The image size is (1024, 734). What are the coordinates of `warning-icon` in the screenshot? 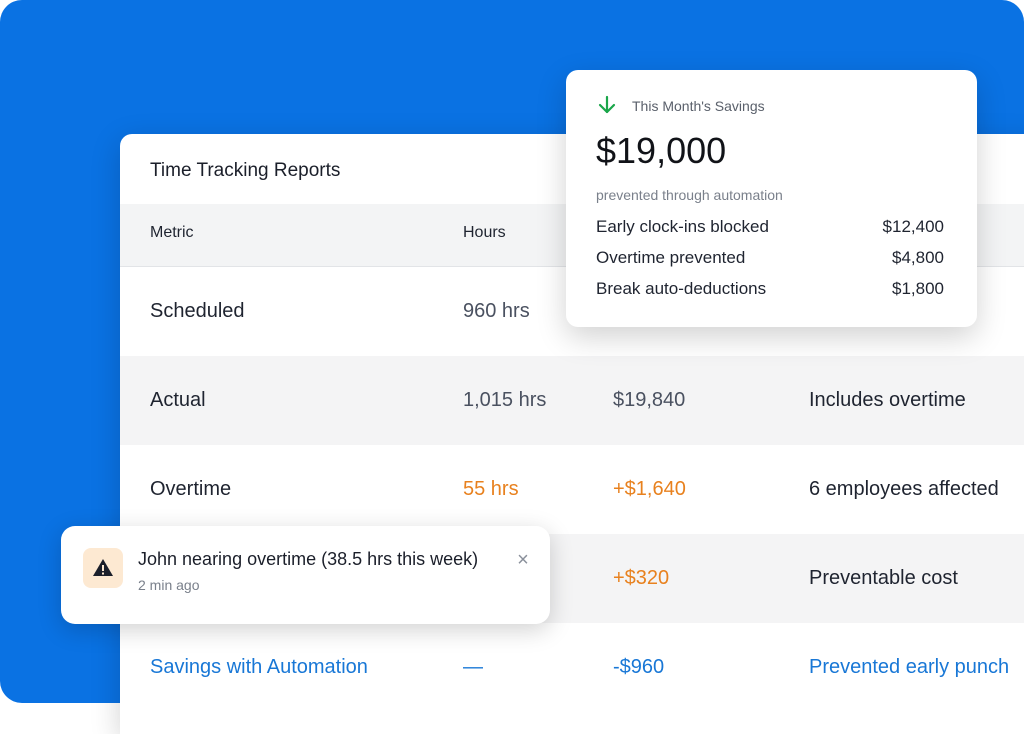 It's located at (103, 567).